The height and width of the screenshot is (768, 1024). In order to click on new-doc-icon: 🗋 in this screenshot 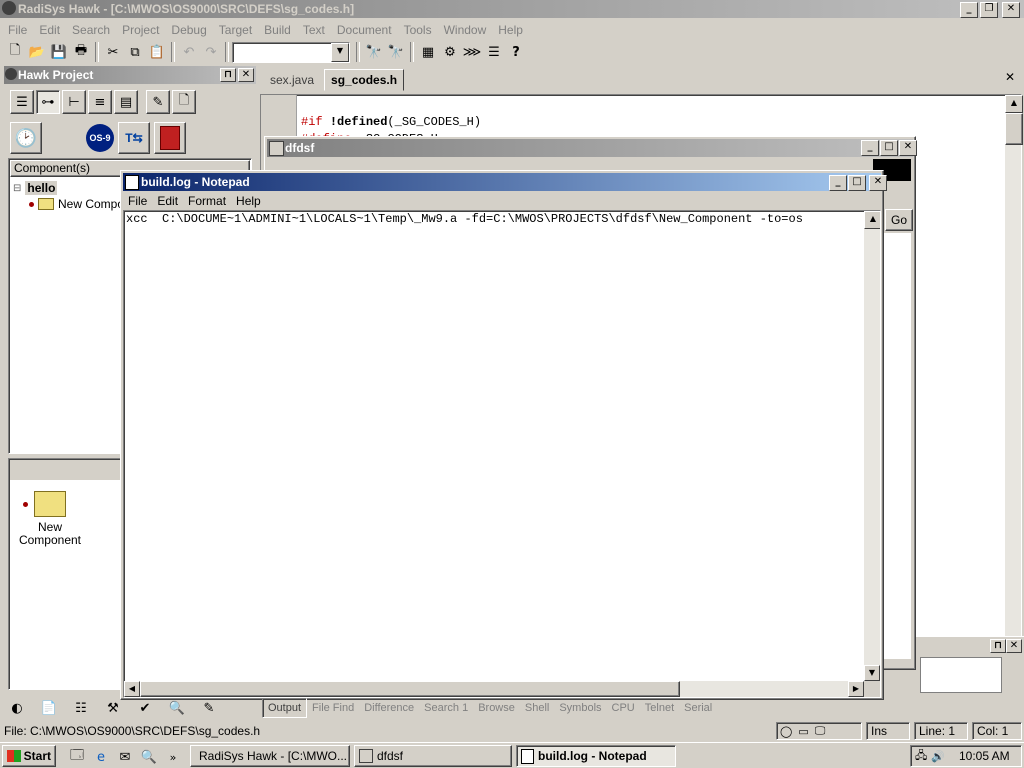, I will do `click(184, 102)`.